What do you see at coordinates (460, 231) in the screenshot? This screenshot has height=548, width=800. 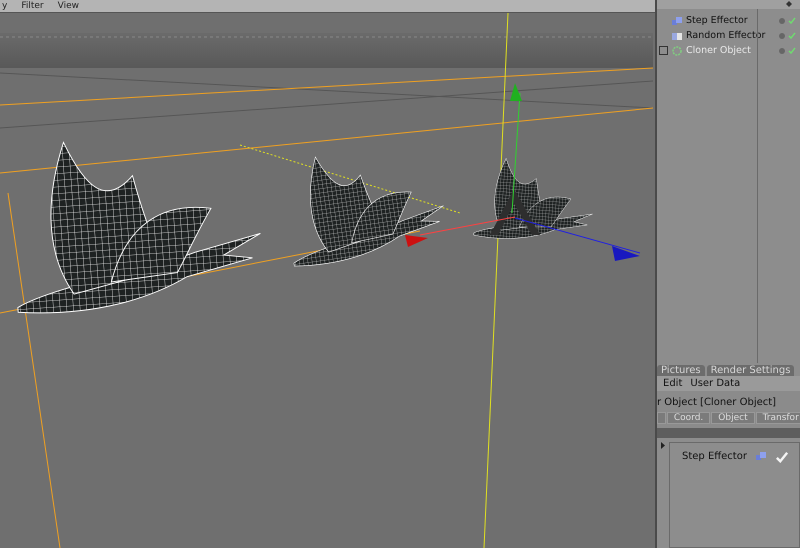 I see `x-axis-arrow` at bounding box center [460, 231].